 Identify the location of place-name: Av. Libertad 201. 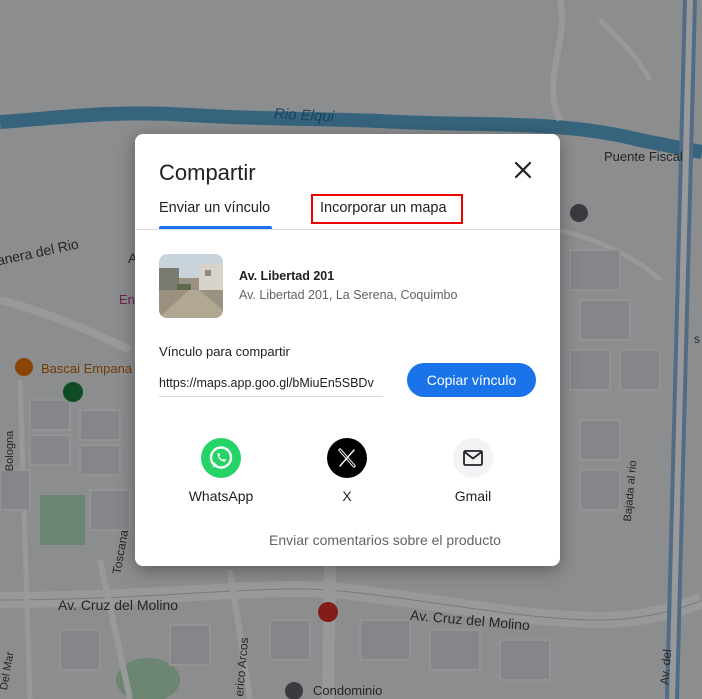
(287, 276).